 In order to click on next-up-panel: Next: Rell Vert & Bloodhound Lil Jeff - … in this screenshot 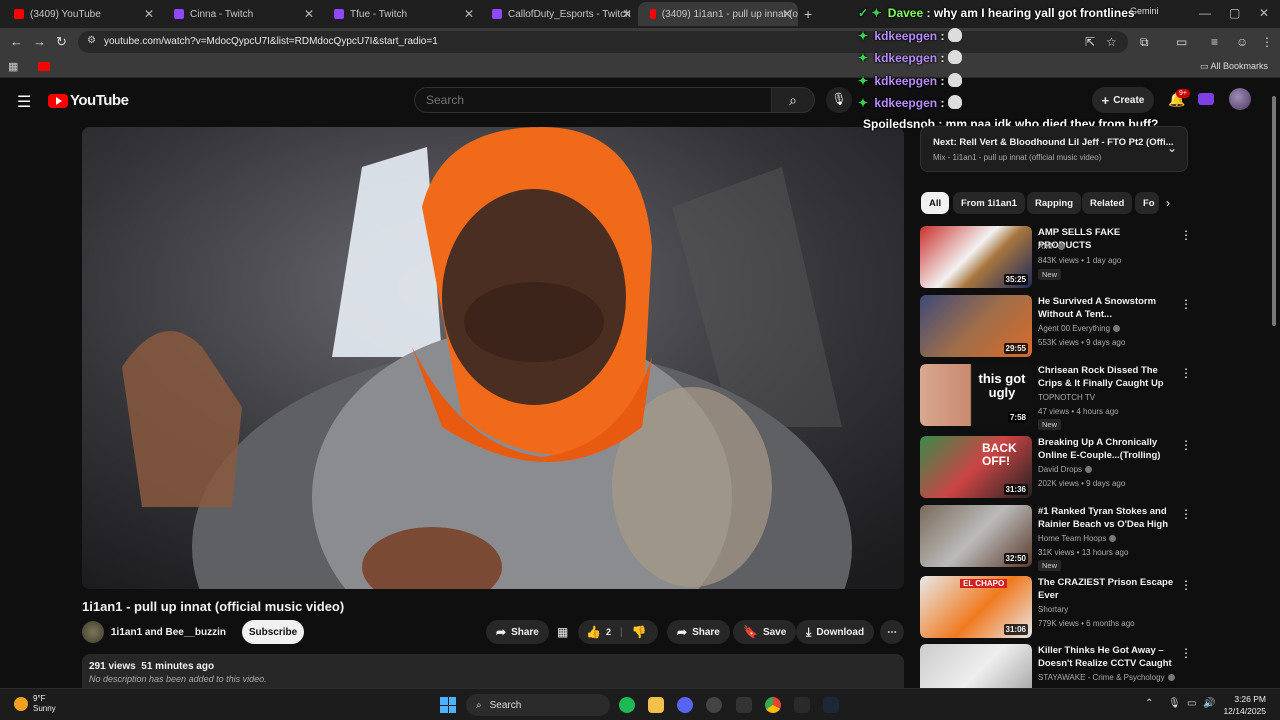, I will do `click(1054, 149)`.